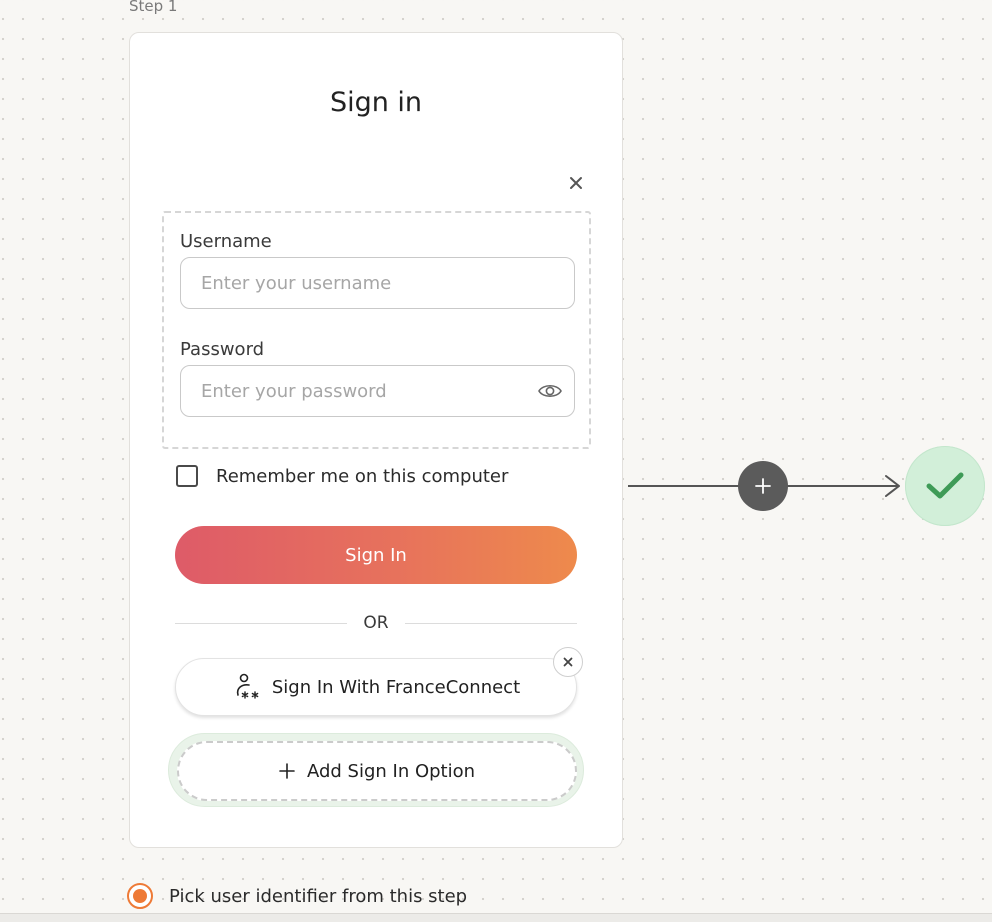 The image size is (992, 922). Describe the element at coordinates (550, 391) in the screenshot. I see `eye-icon` at that location.